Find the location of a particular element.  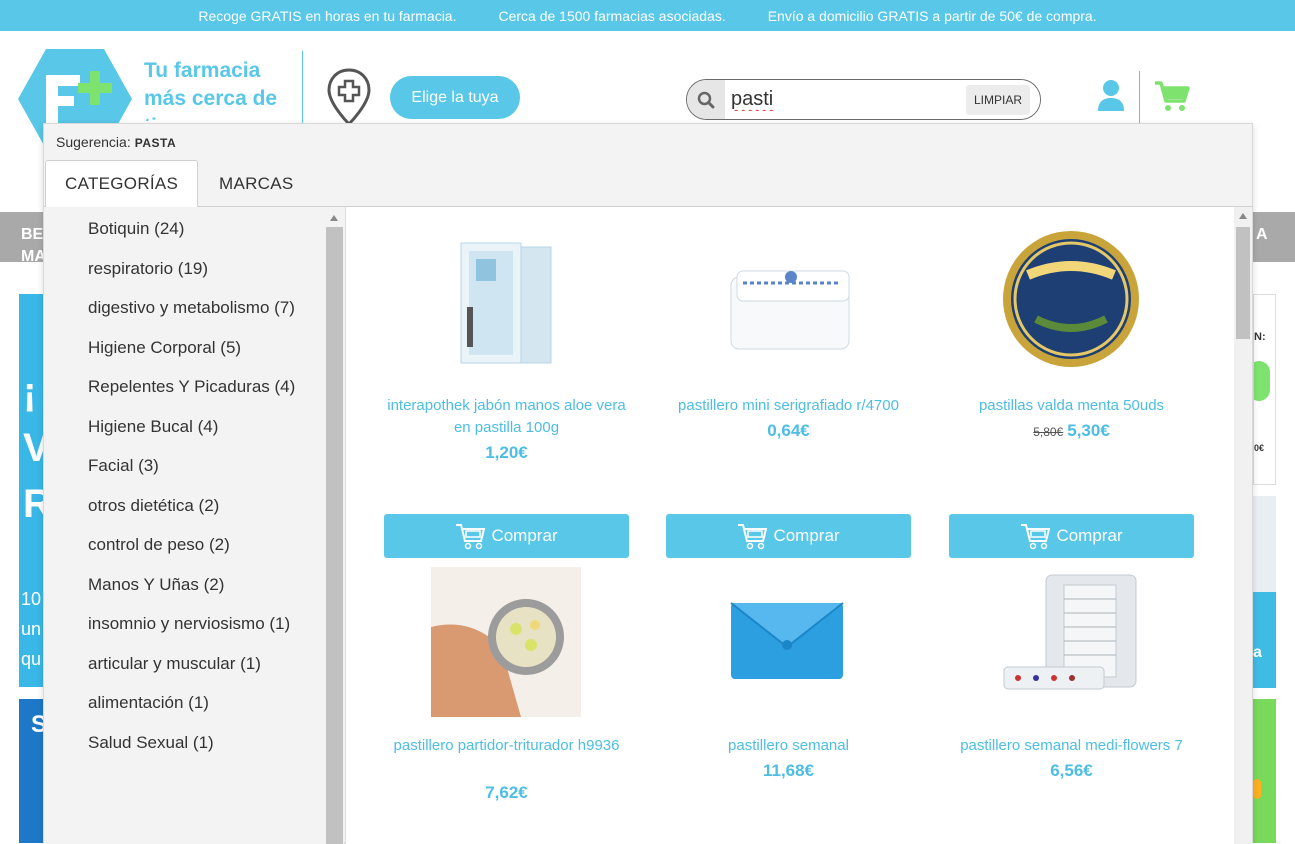

product-price-value: 11,68€ is located at coordinates (788, 770).